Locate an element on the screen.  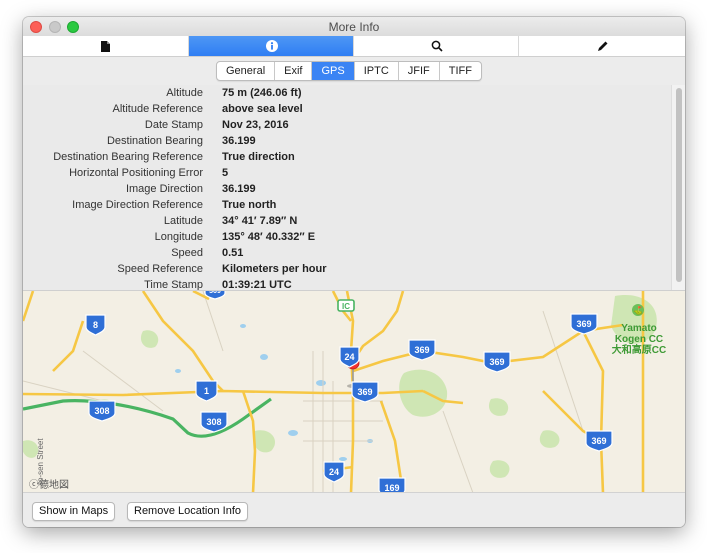
route-shield-24-south: 24 is located at coordinates (334, 472).